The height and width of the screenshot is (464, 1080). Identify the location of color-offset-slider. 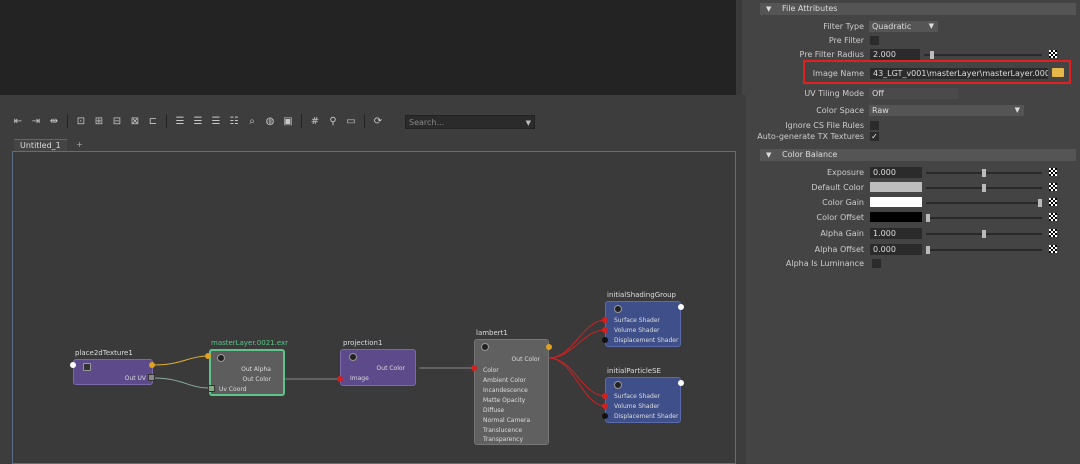
(984, 218).